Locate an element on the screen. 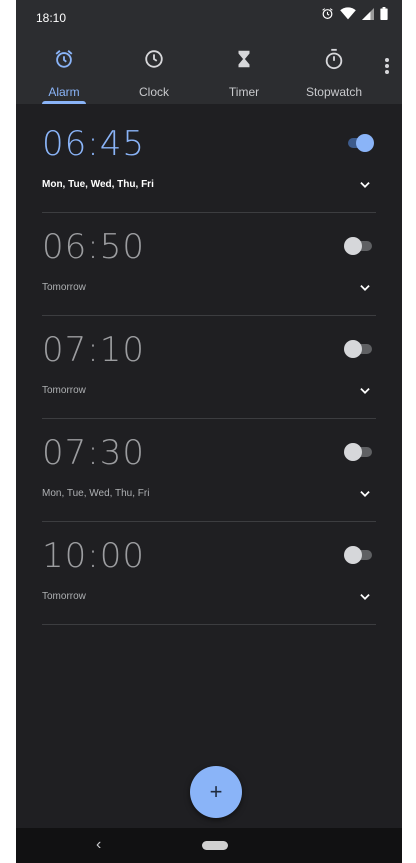  tab-bar: Alarm Clock Timer Stopwatch is located at coordinates (209, 69).